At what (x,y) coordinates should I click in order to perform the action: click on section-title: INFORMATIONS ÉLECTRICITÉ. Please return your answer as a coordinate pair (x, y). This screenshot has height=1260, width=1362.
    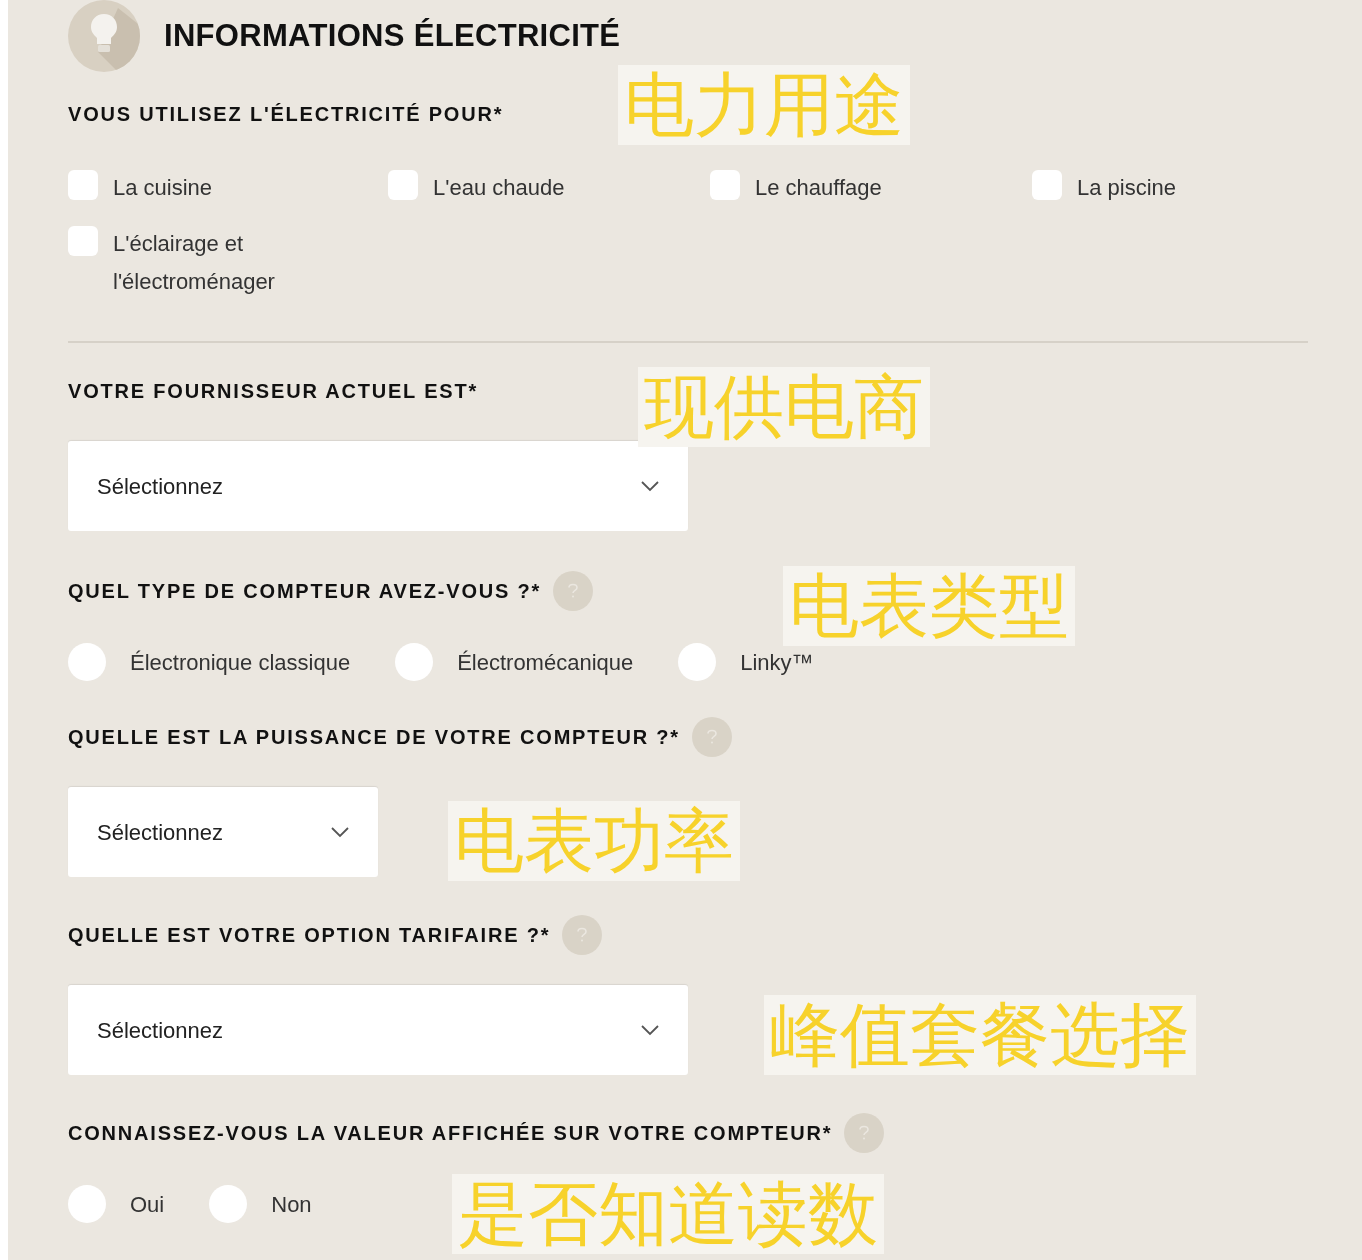
    Looking at the image, I should click on (392, 35).